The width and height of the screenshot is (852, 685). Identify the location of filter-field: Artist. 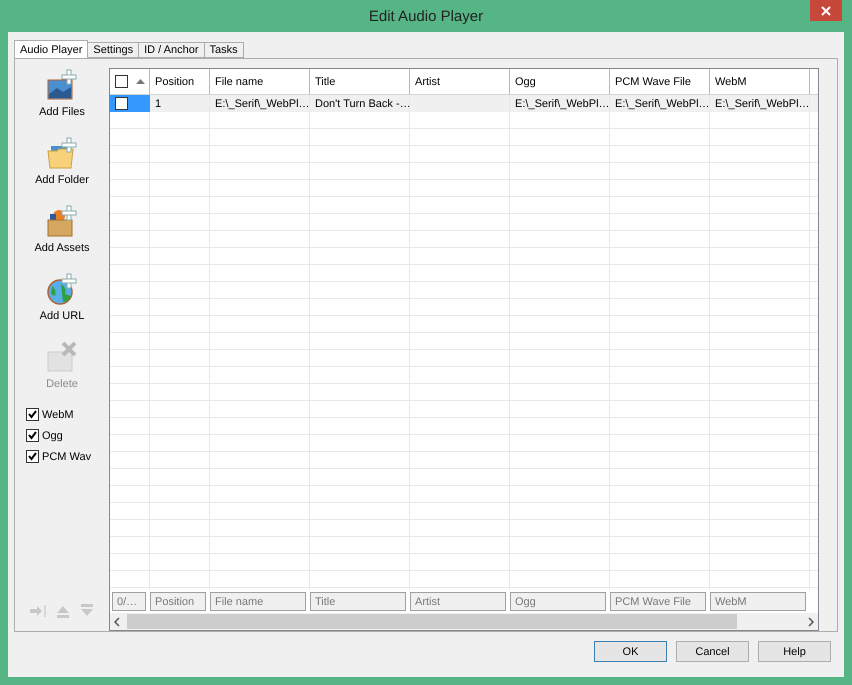
(458, 601).